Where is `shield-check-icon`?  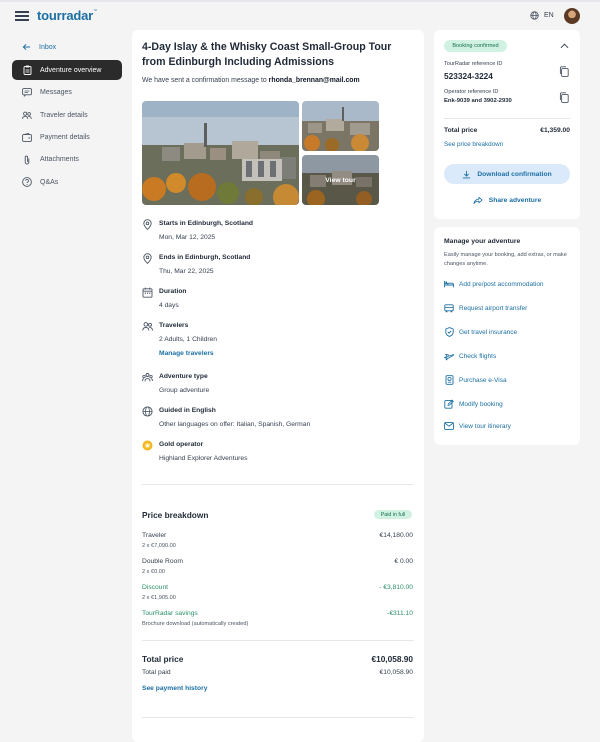
shield-check-icon is located at coordinates (449, 332).